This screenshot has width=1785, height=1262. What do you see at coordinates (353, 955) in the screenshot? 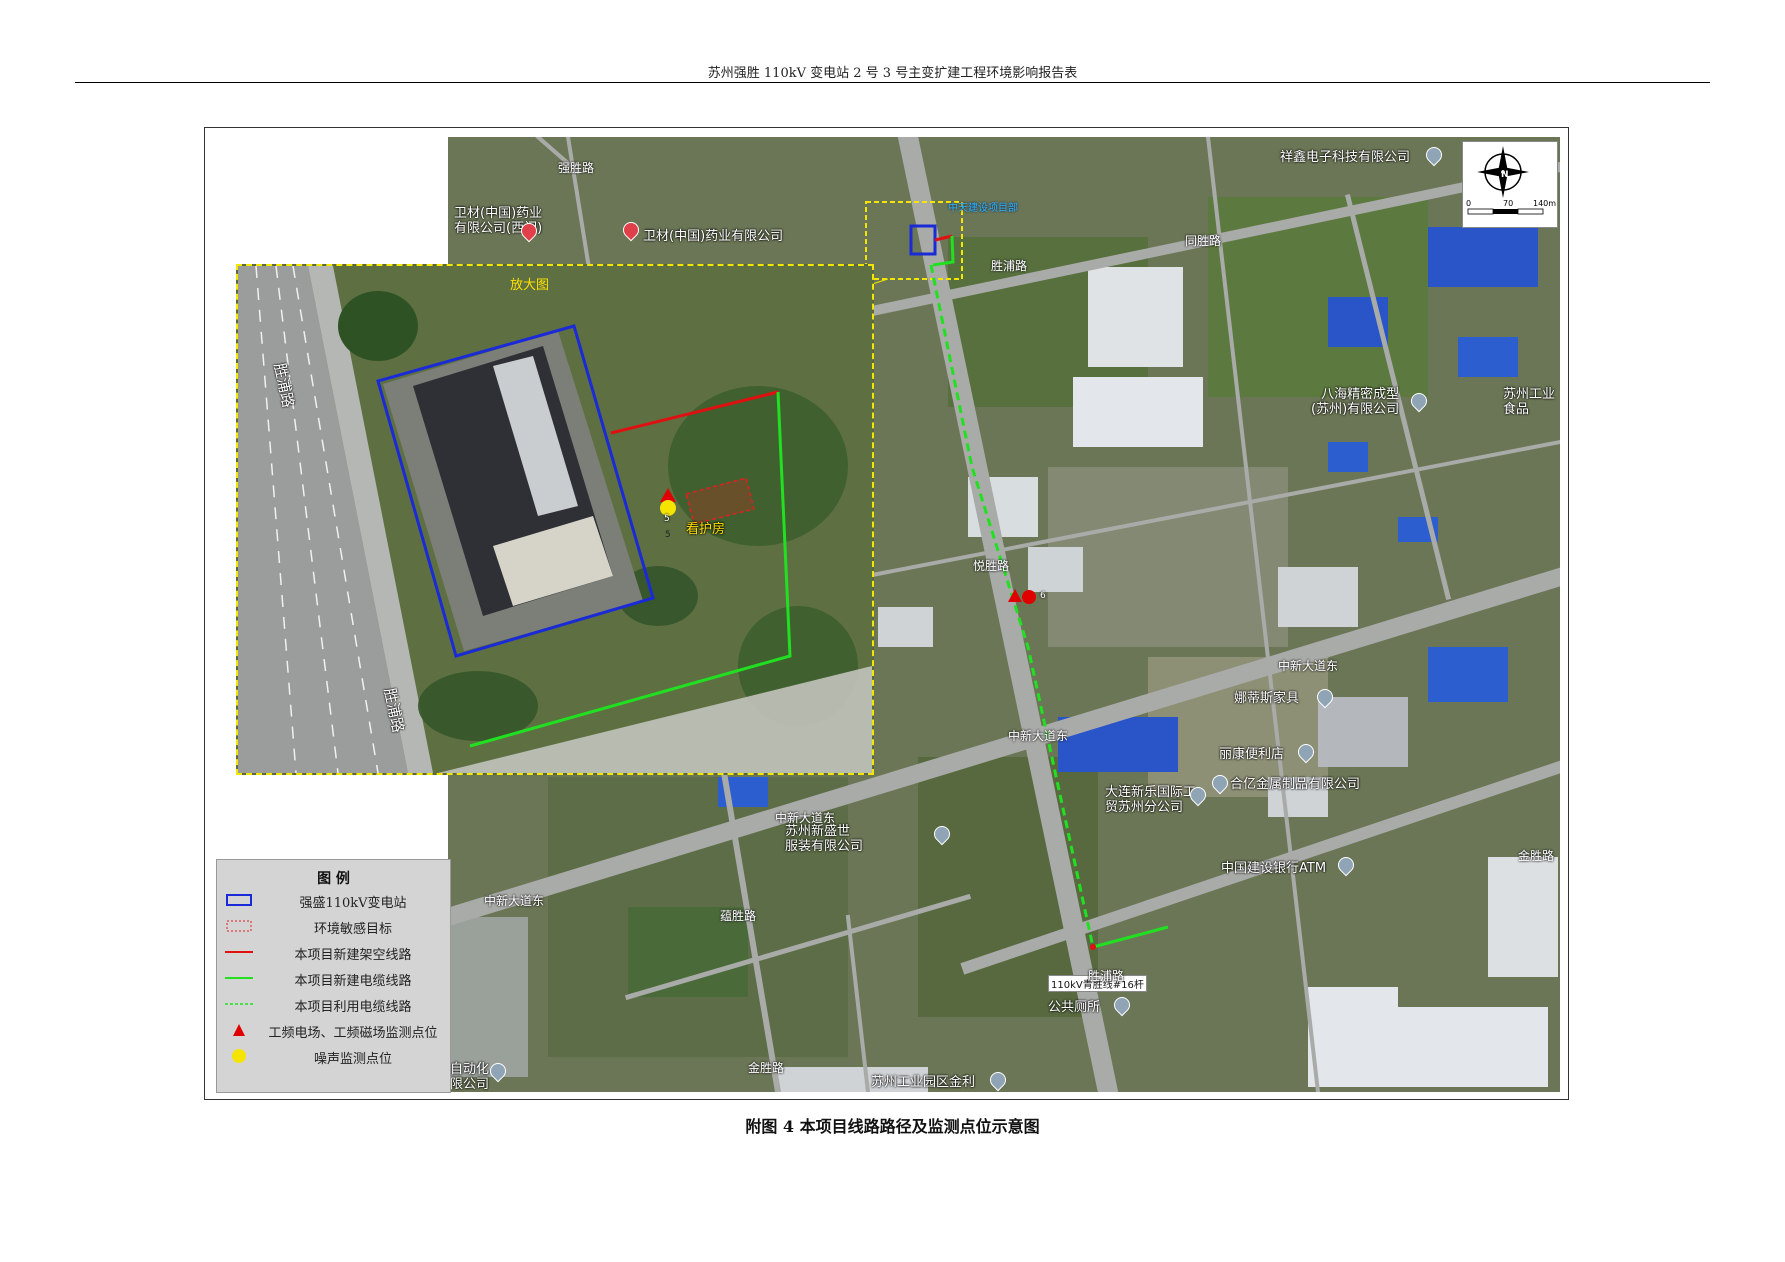
I see `legend-label: 本项目新建架空线路` at bounding box center [353, 955].